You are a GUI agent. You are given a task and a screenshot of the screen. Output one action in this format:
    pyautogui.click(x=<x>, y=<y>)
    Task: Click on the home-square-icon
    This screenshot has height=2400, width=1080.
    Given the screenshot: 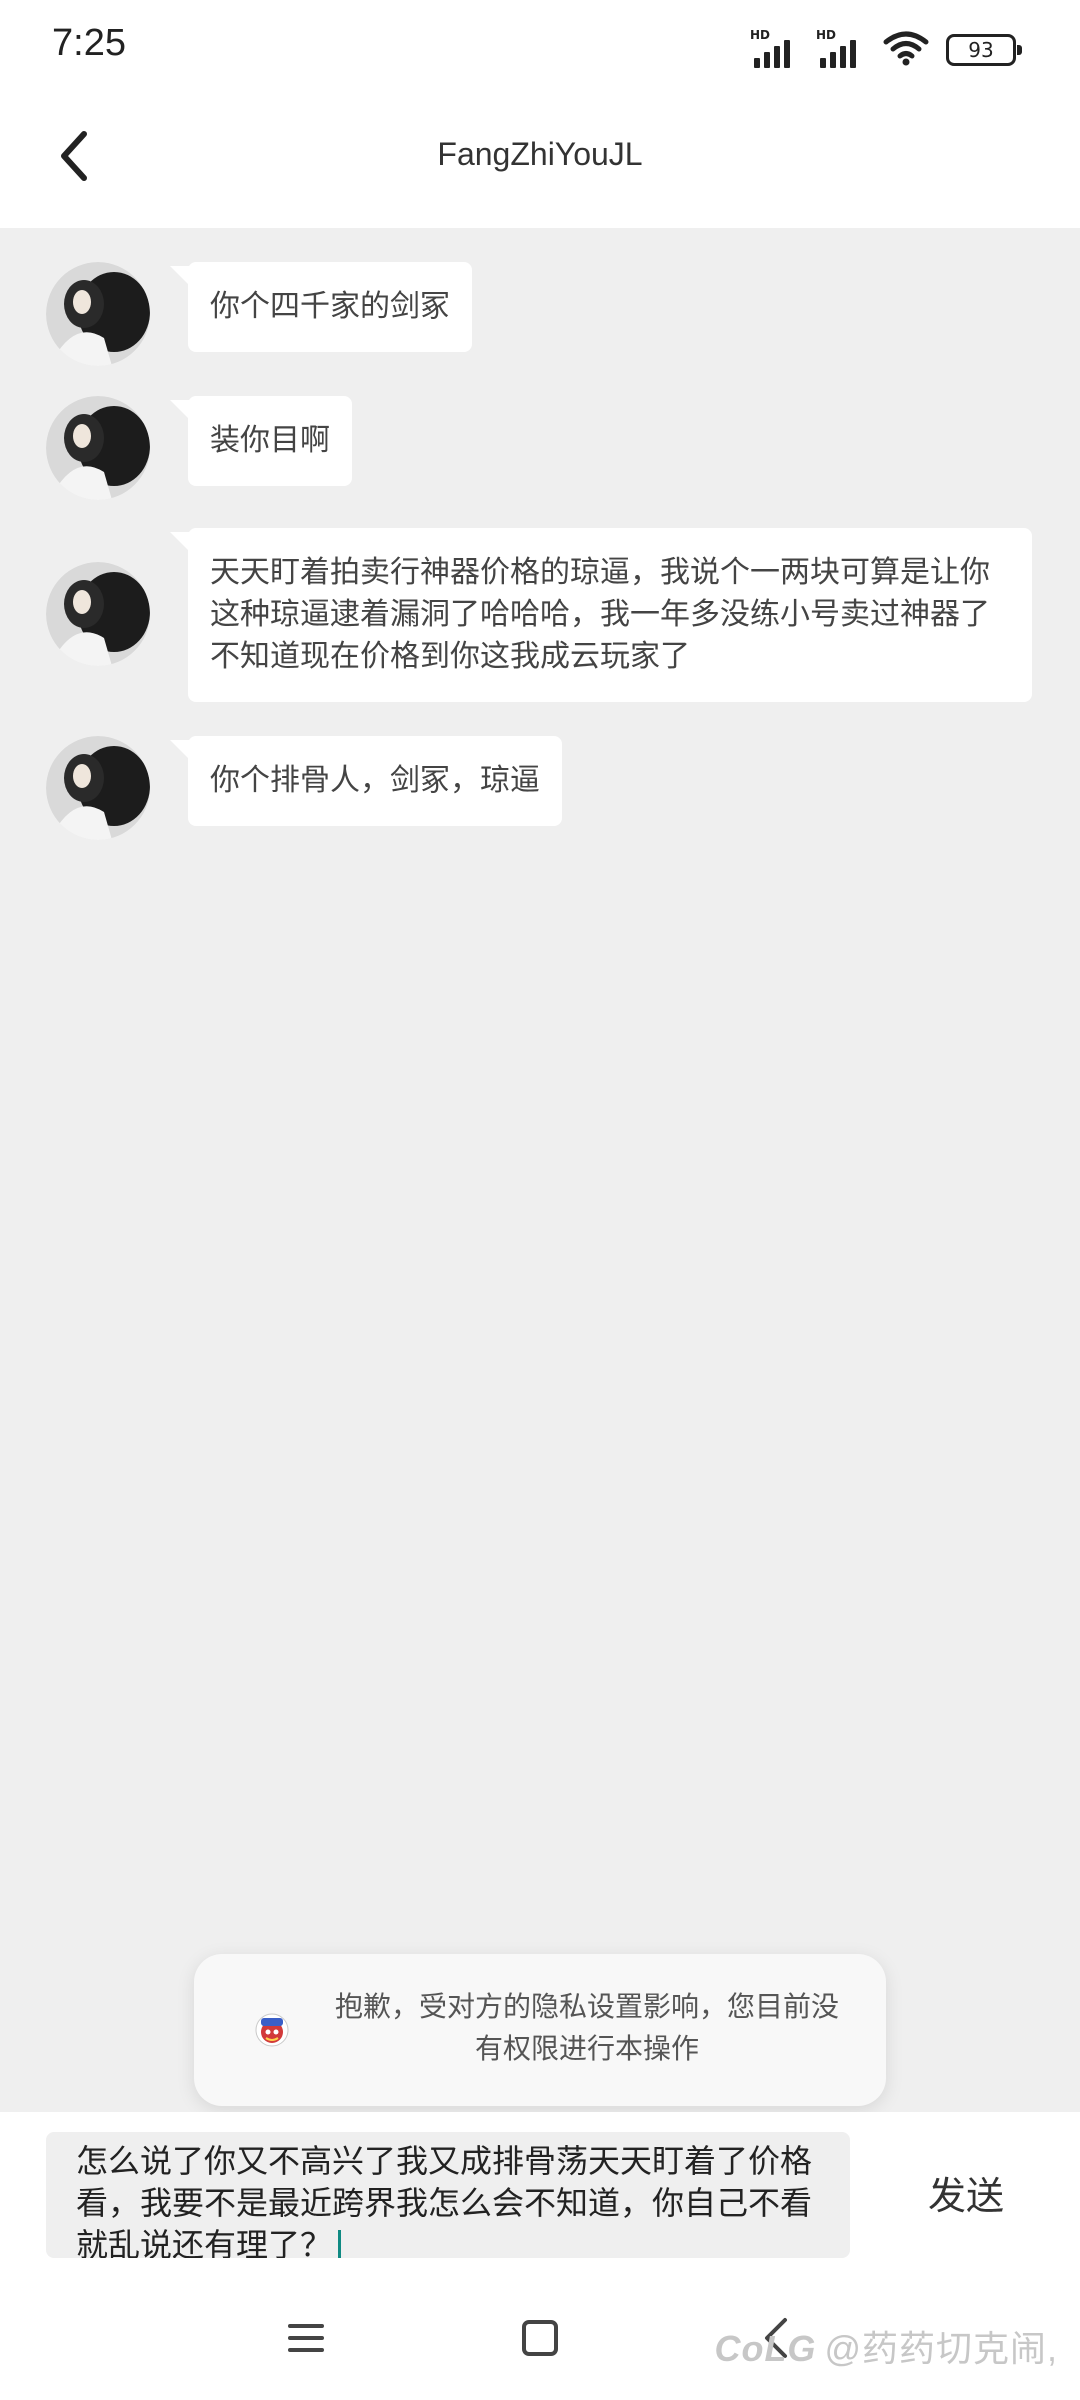 What is the action you would take?
    pyautogui.click(x=540, y=2338)
    